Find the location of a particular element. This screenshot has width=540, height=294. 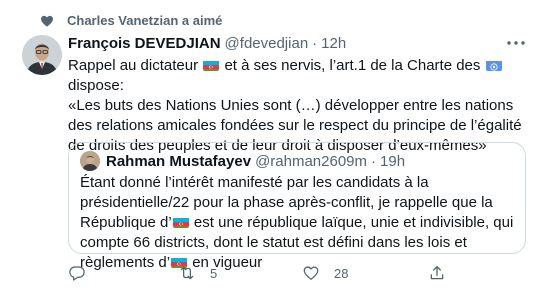

quoted-tweet-time: 19h is located at coordinates (392, 161).